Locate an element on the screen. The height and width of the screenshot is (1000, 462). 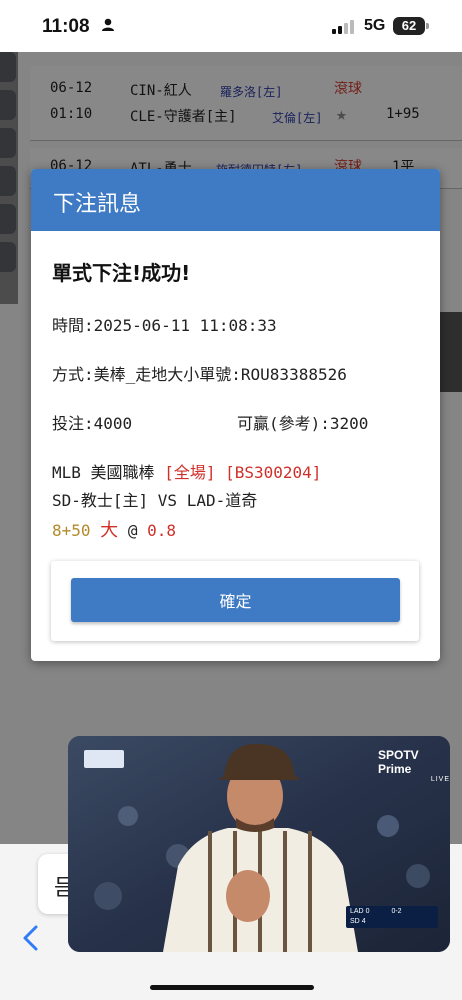
odds: 0.8 is located at coordinates (161, 530).